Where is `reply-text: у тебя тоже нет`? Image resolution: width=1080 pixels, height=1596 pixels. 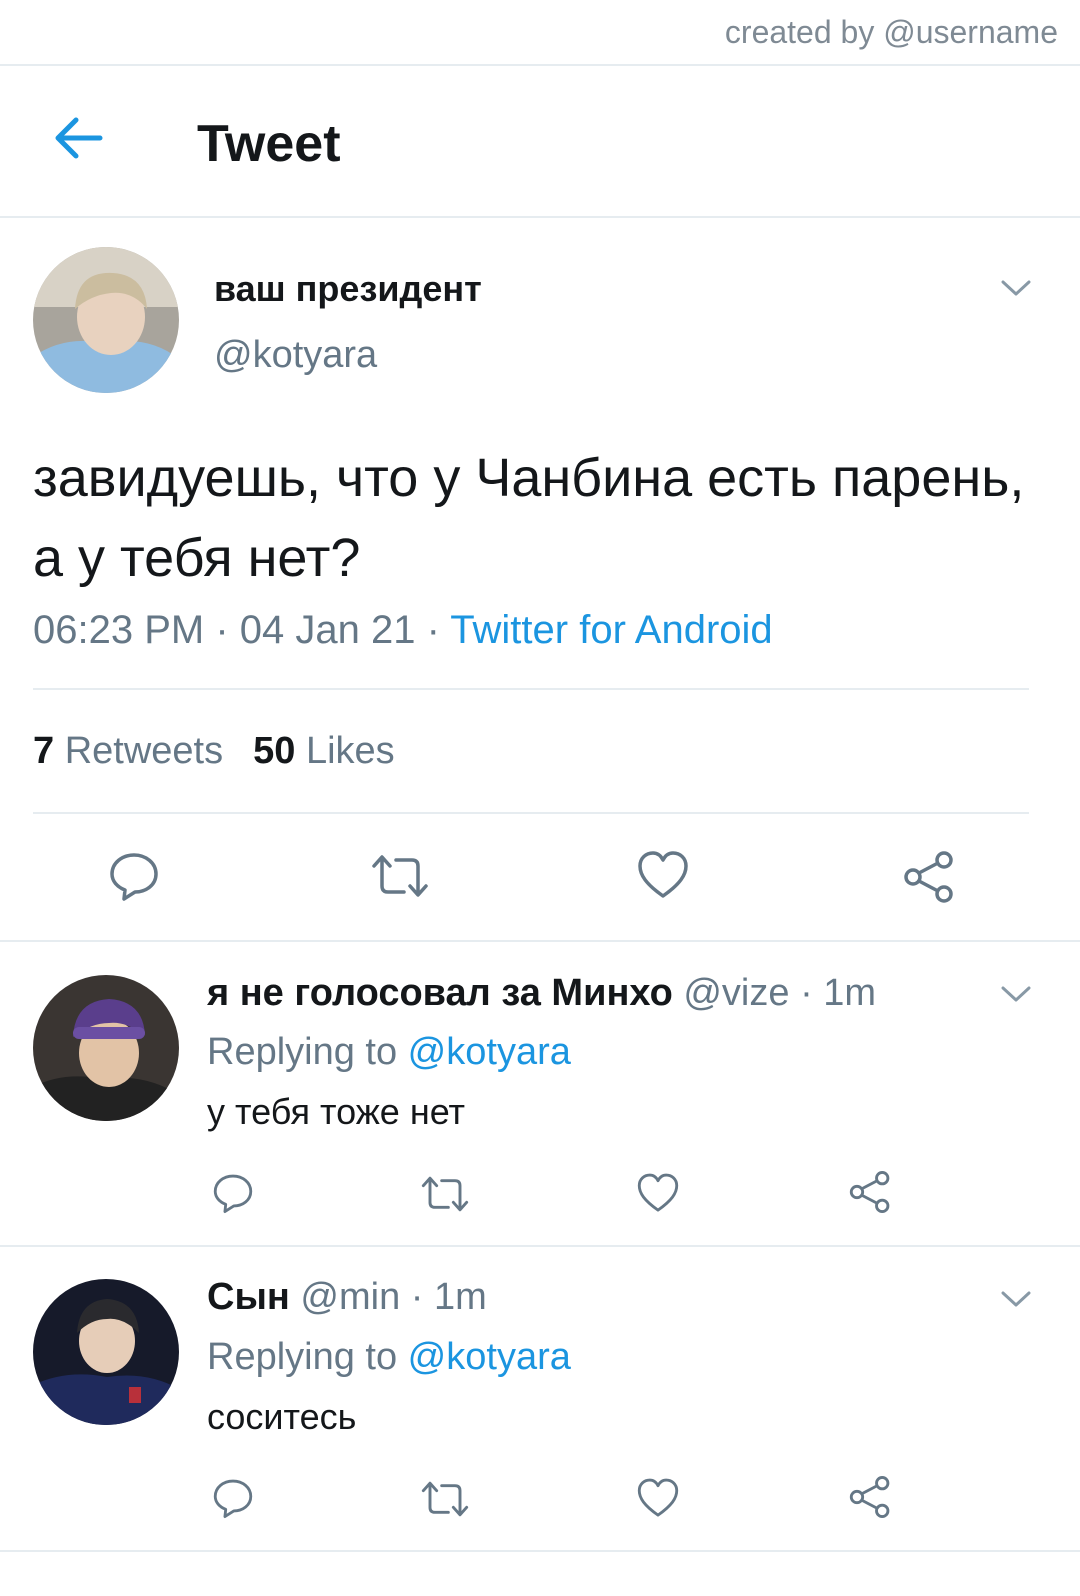 reply-text: у тебя тоже нет is located at coordinates (336, 1111).